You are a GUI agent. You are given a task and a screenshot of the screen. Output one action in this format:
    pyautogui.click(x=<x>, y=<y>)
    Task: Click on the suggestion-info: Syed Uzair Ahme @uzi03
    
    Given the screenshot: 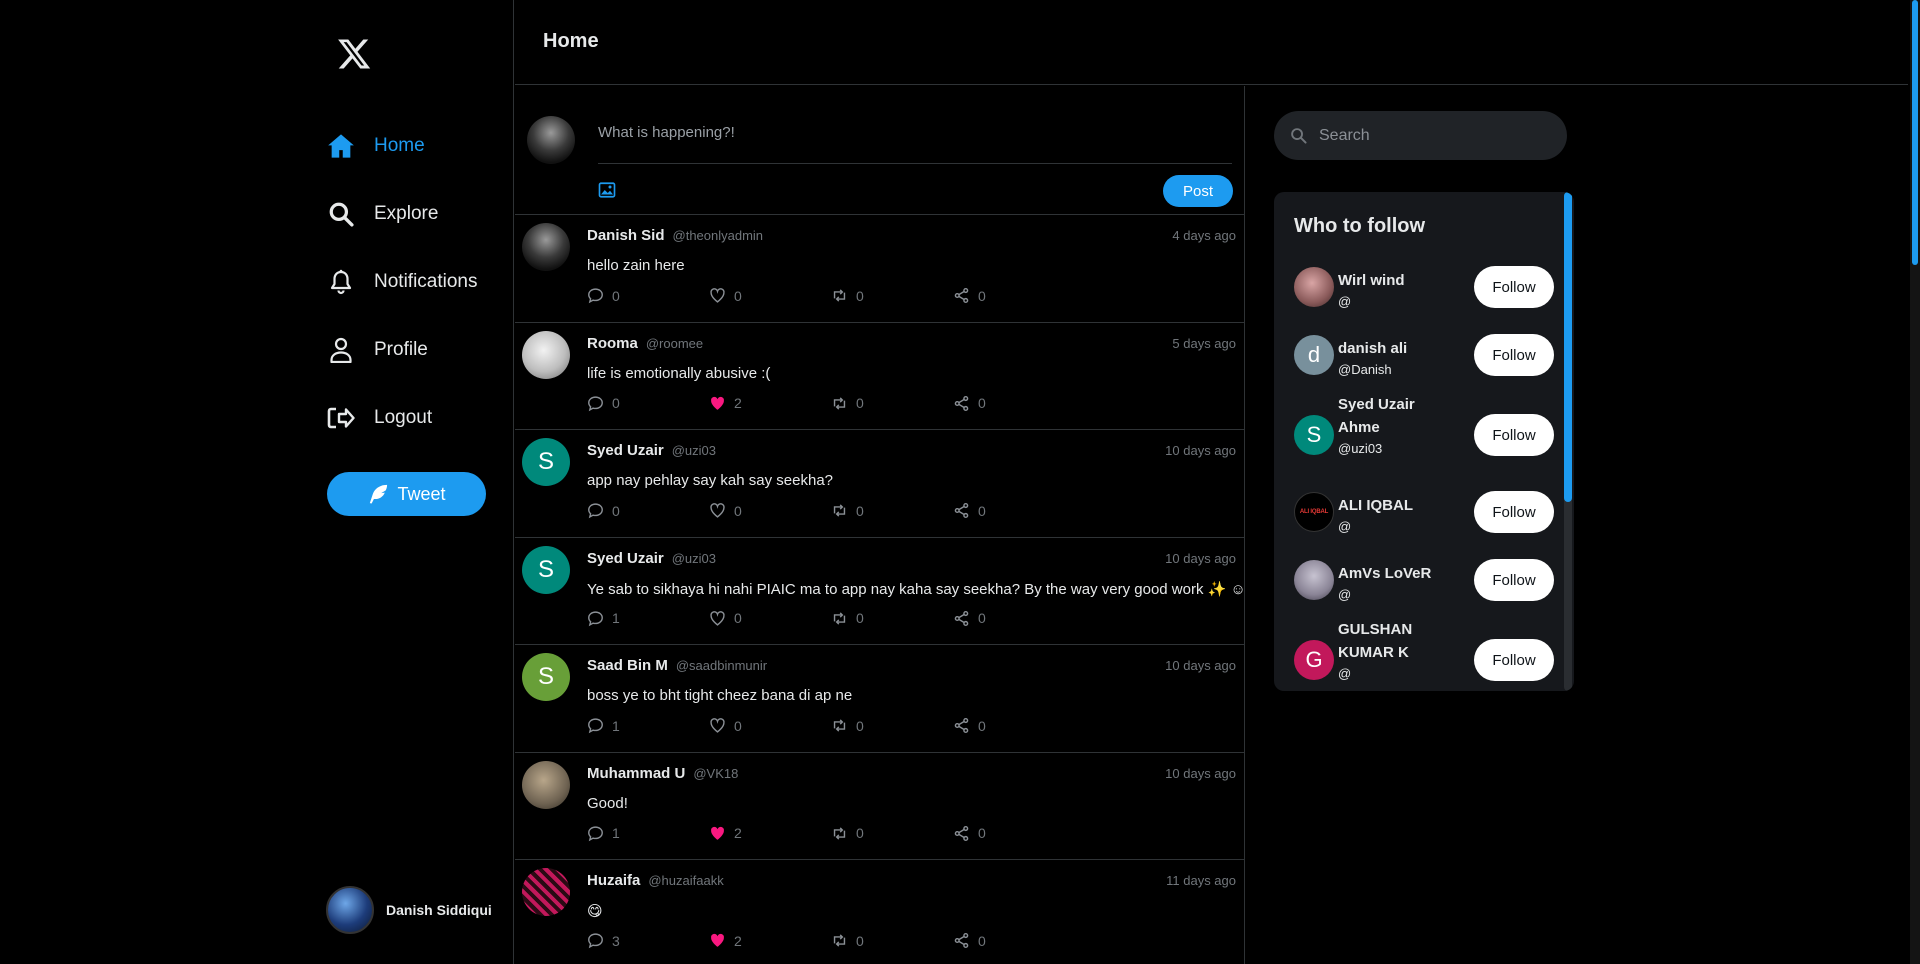 What is the action you would take?
    pyautogui.click(x=1395, y=426)
    